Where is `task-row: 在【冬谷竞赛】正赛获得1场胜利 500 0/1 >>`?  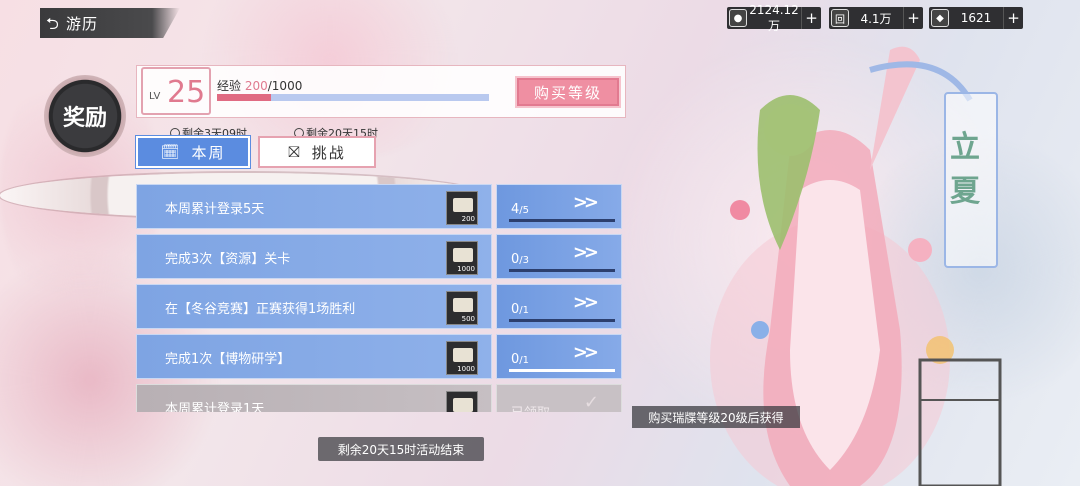 task-row: 在【冬谷竞赛】正赛获得1场胜利 500 0/1 >> is located at coordinates (379, 306).